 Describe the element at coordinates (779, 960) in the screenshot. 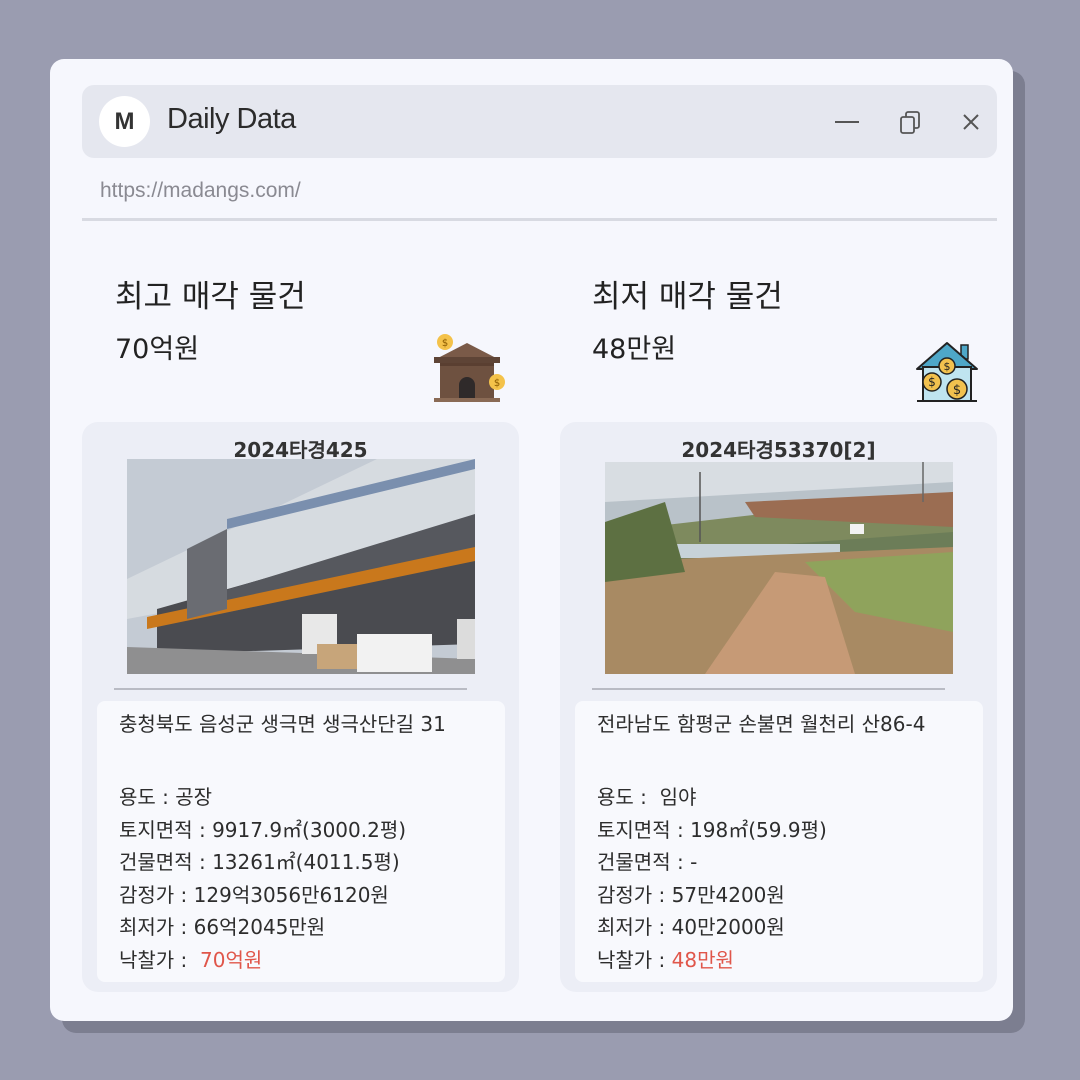

I see `winning-bid-row: 낙찰가 : 48만원` at that location.